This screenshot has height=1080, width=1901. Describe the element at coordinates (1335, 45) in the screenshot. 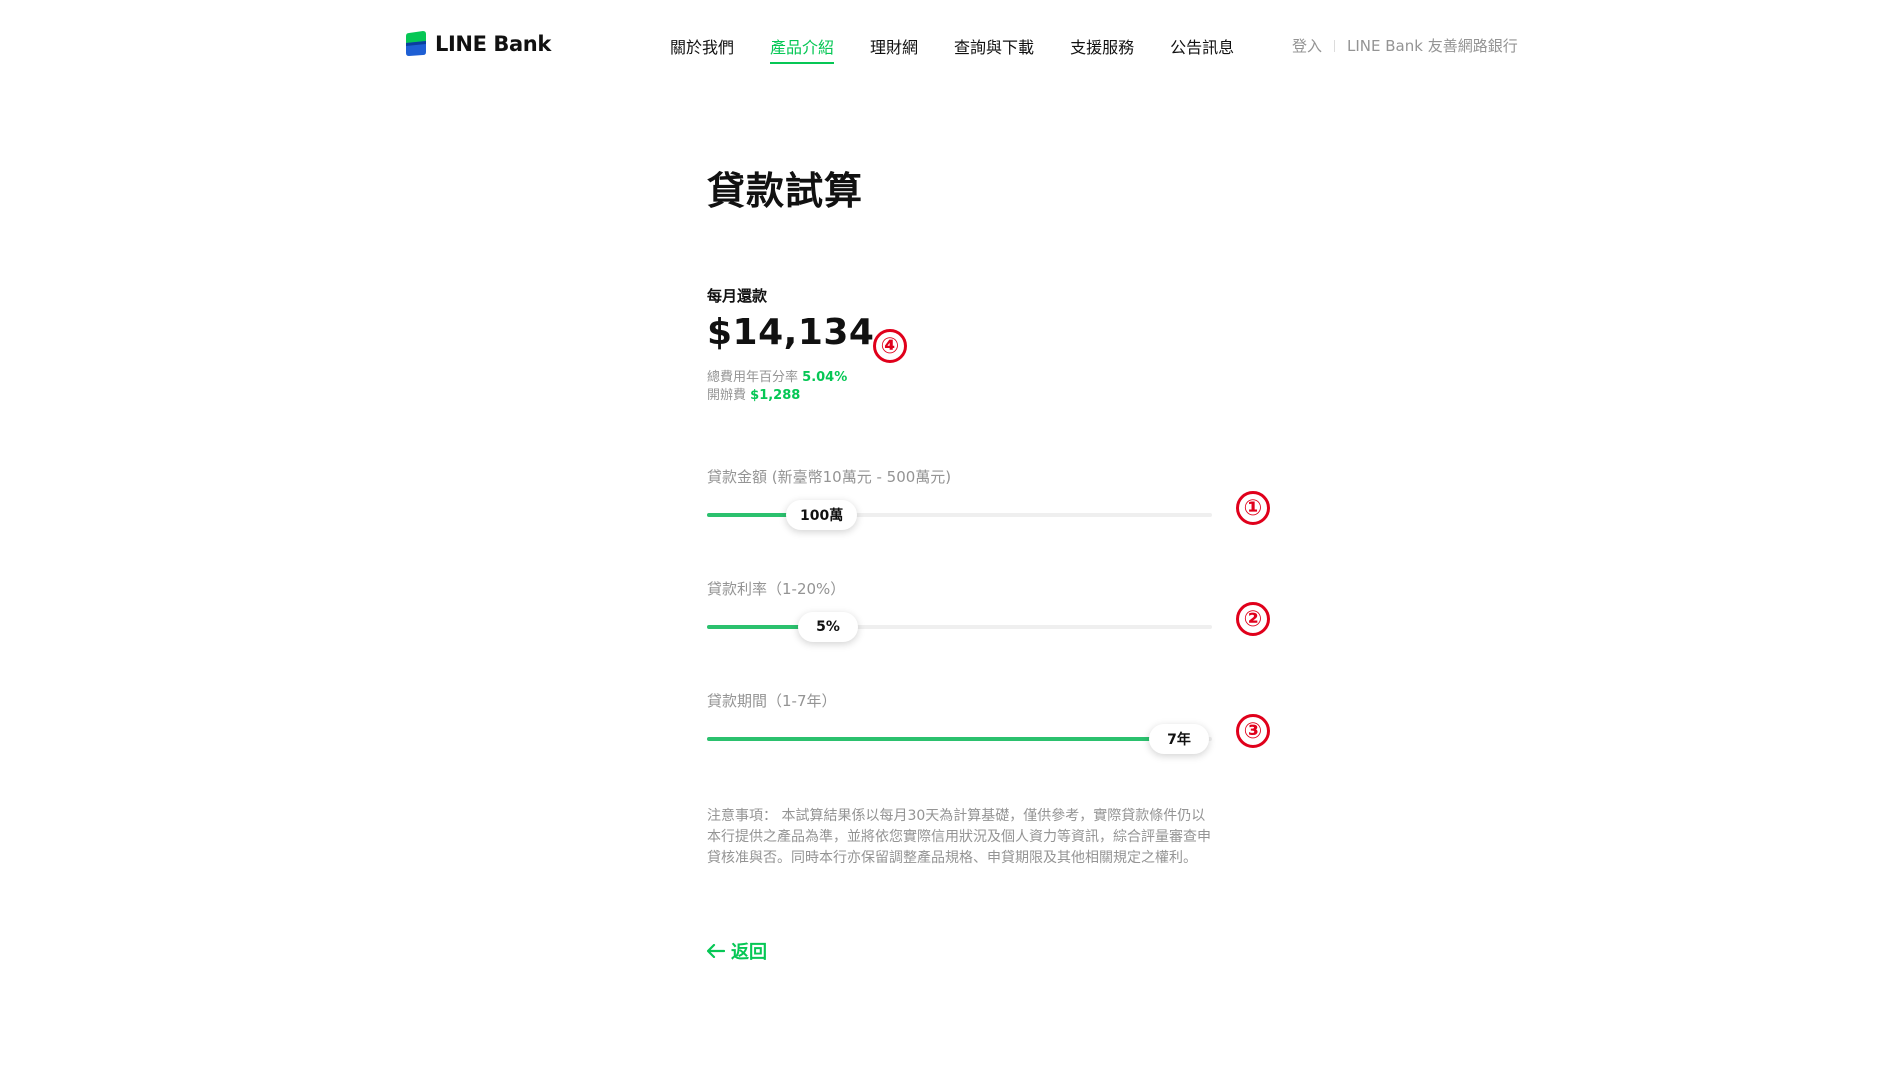

I see `divider` at that location.